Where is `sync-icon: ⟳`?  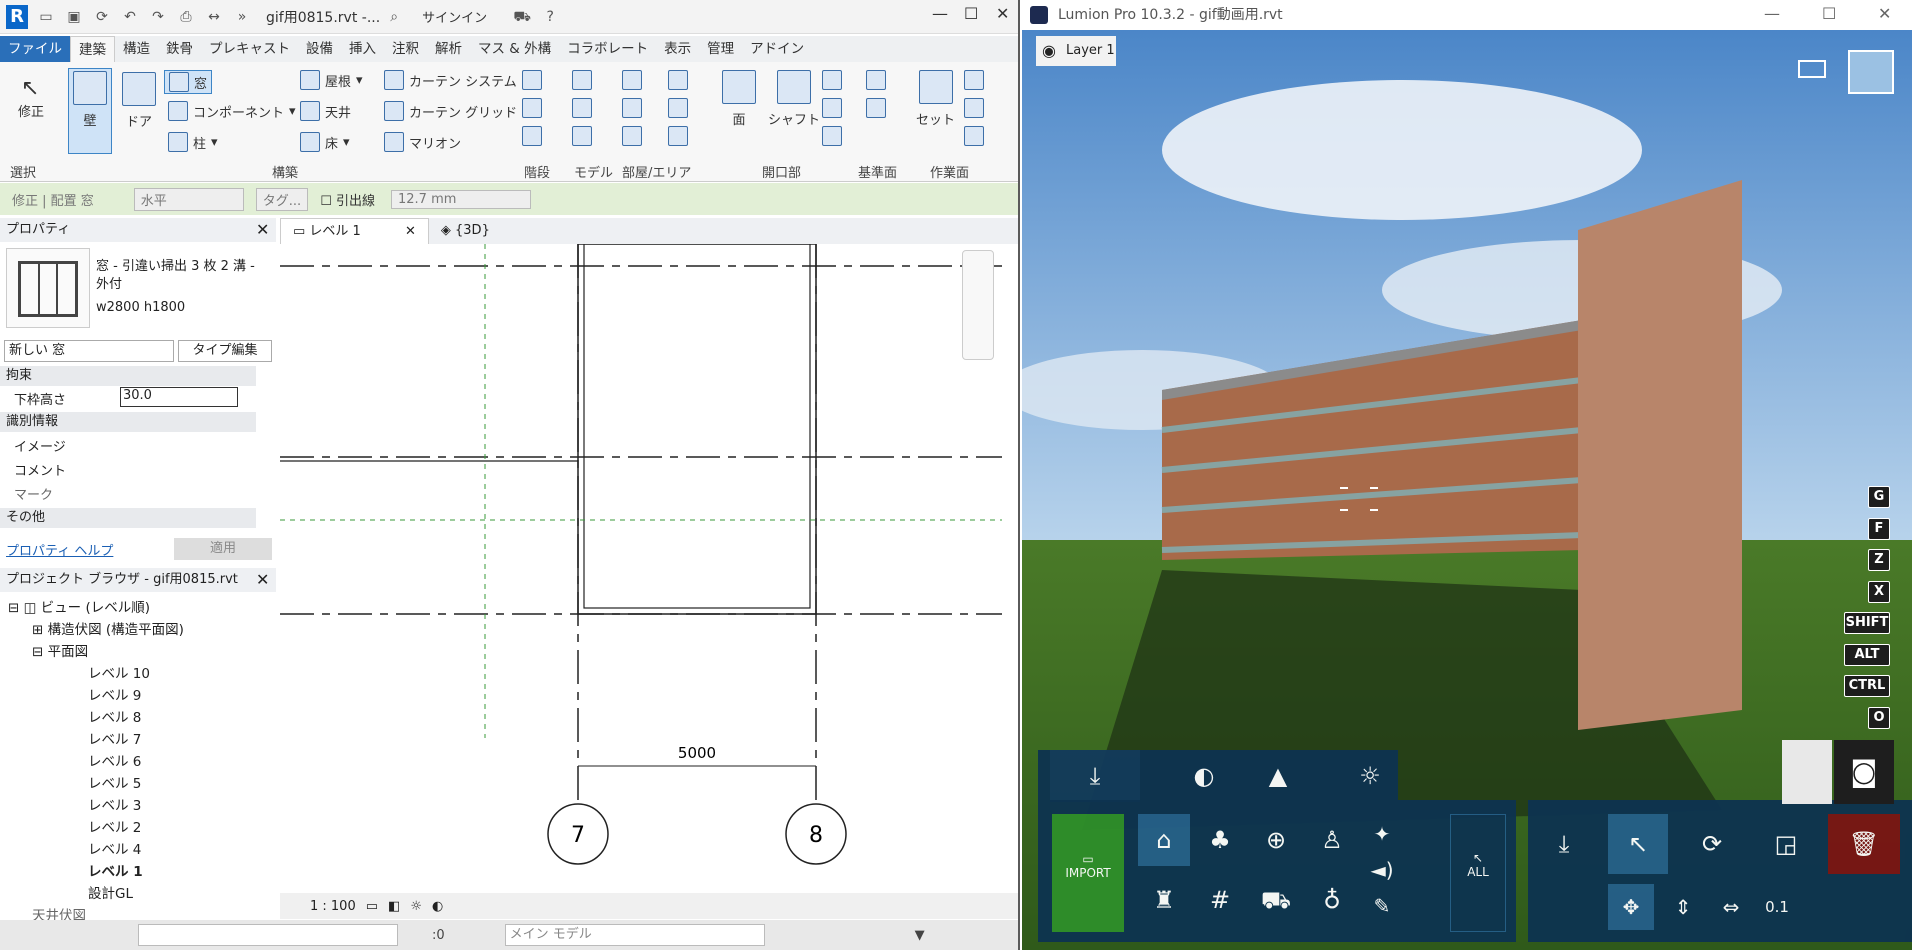 sync-icon: ⟳ is located at coordinates (102, 17).